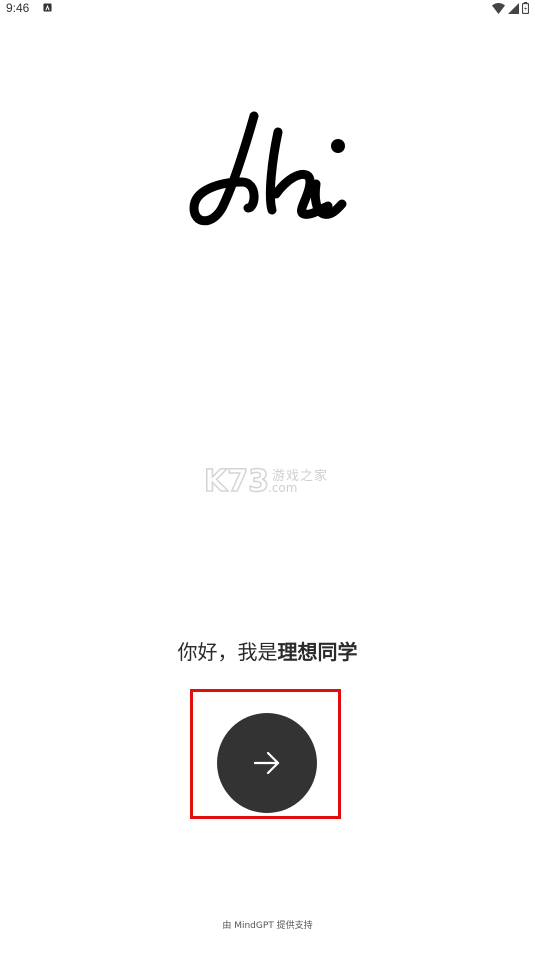 The width and height of the screenshot is (535, 960). I want to click on battery-icon, so click(525, 8).